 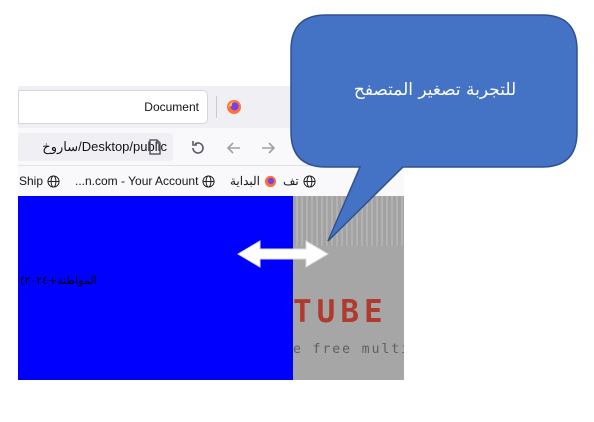 I want to click on tab-document: Document, so click(x=113, y=107).